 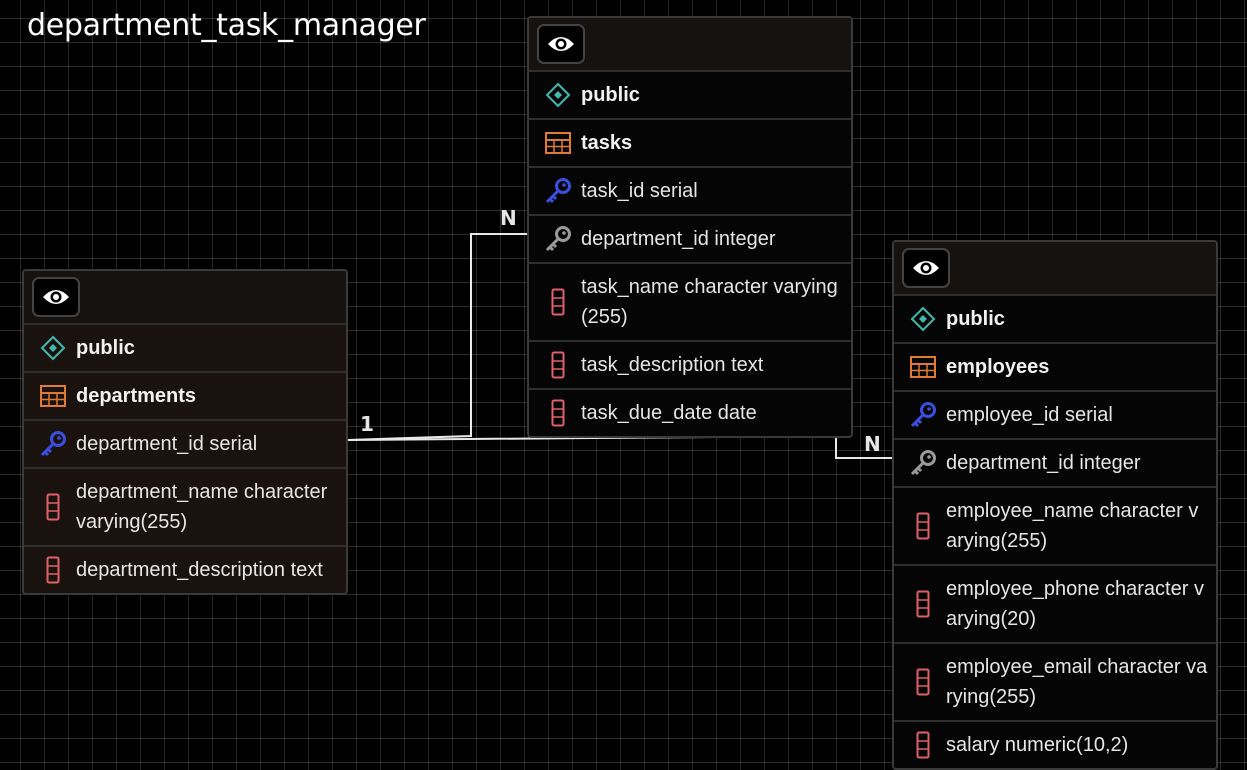 What do you see at coordinates (202, 507) in the screenshot?
I see `column-text: department_name character varying(255)` at bounding box center [202, 507].